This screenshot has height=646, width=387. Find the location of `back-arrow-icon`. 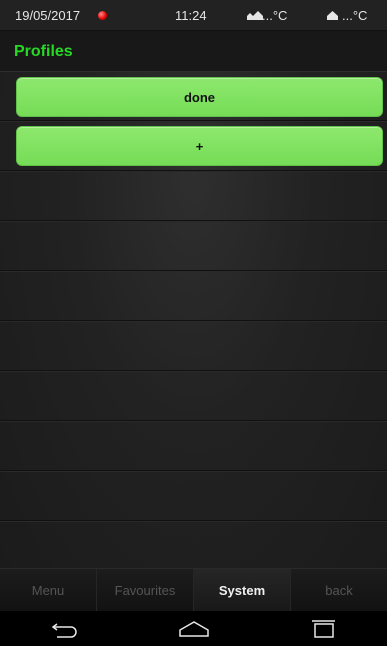

back-arrow-icon is located at coordinates (65, 629).